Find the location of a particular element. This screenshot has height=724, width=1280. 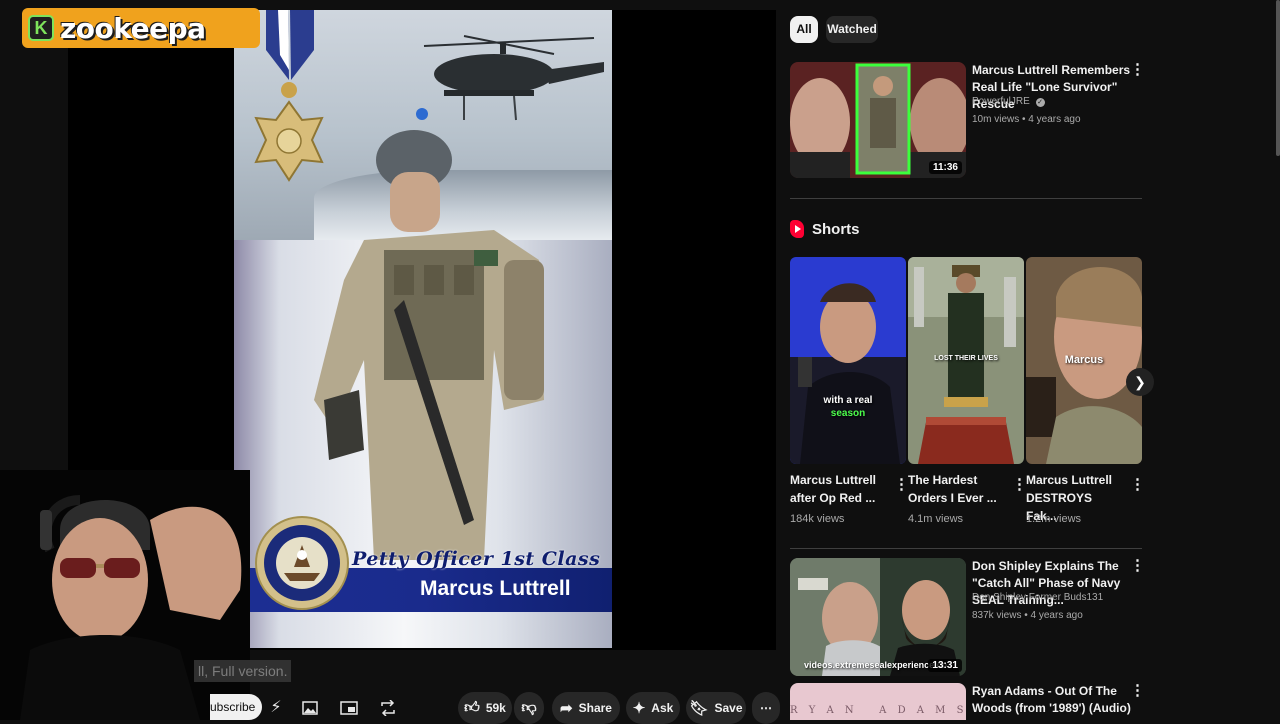

lightning-icon: ⚡︎ is located at coordinates (276, 708).